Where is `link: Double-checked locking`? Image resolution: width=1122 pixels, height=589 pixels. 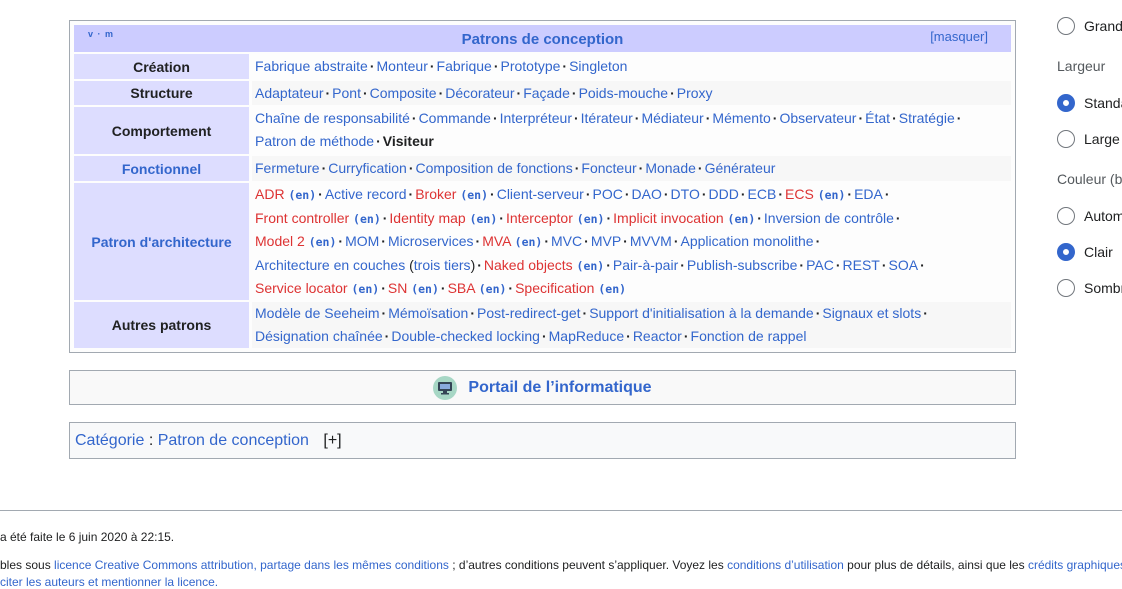
link: Double-checked locking is located at coordinates (465, 336).